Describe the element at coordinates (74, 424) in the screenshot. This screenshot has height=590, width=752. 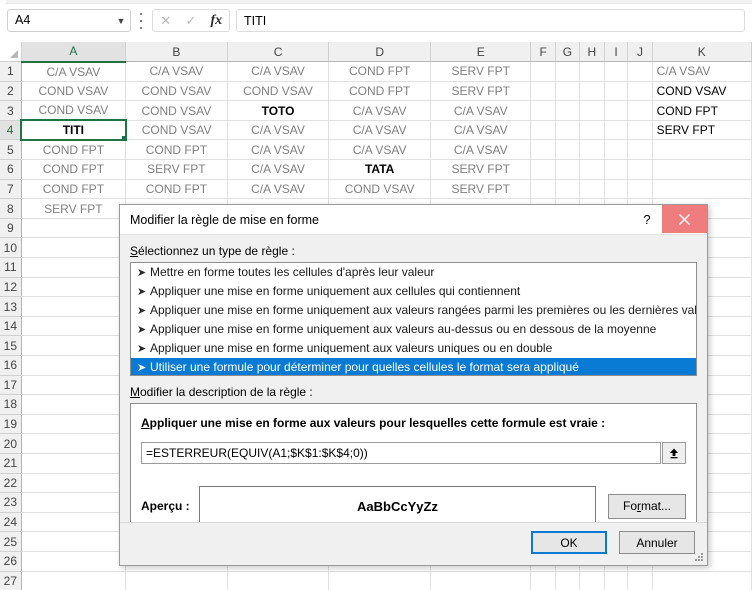
I see `cell-A19` at that location.